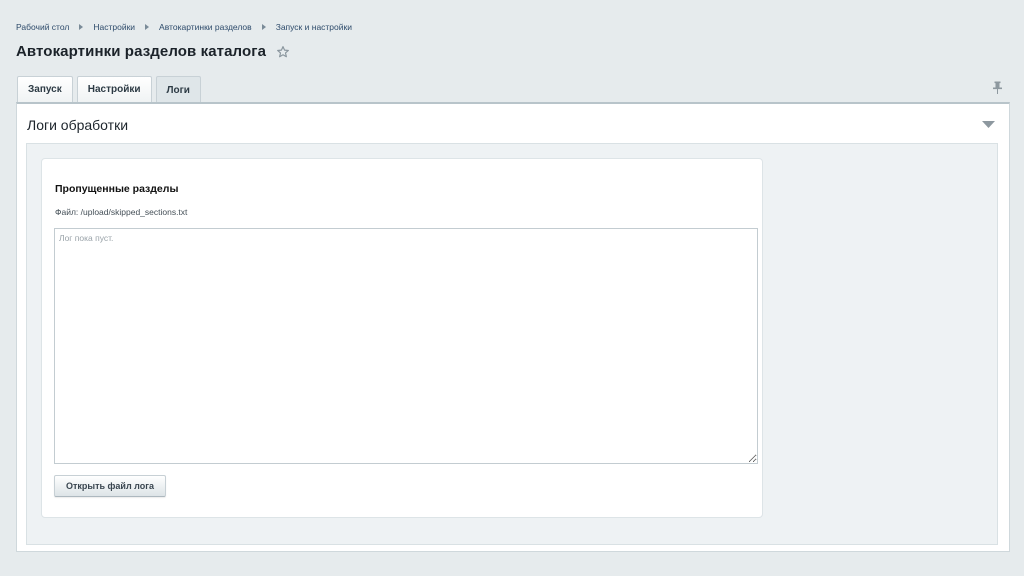  I want to click on file-path: Файл: /upload/skipped_sections.txt, so click(121, 212).